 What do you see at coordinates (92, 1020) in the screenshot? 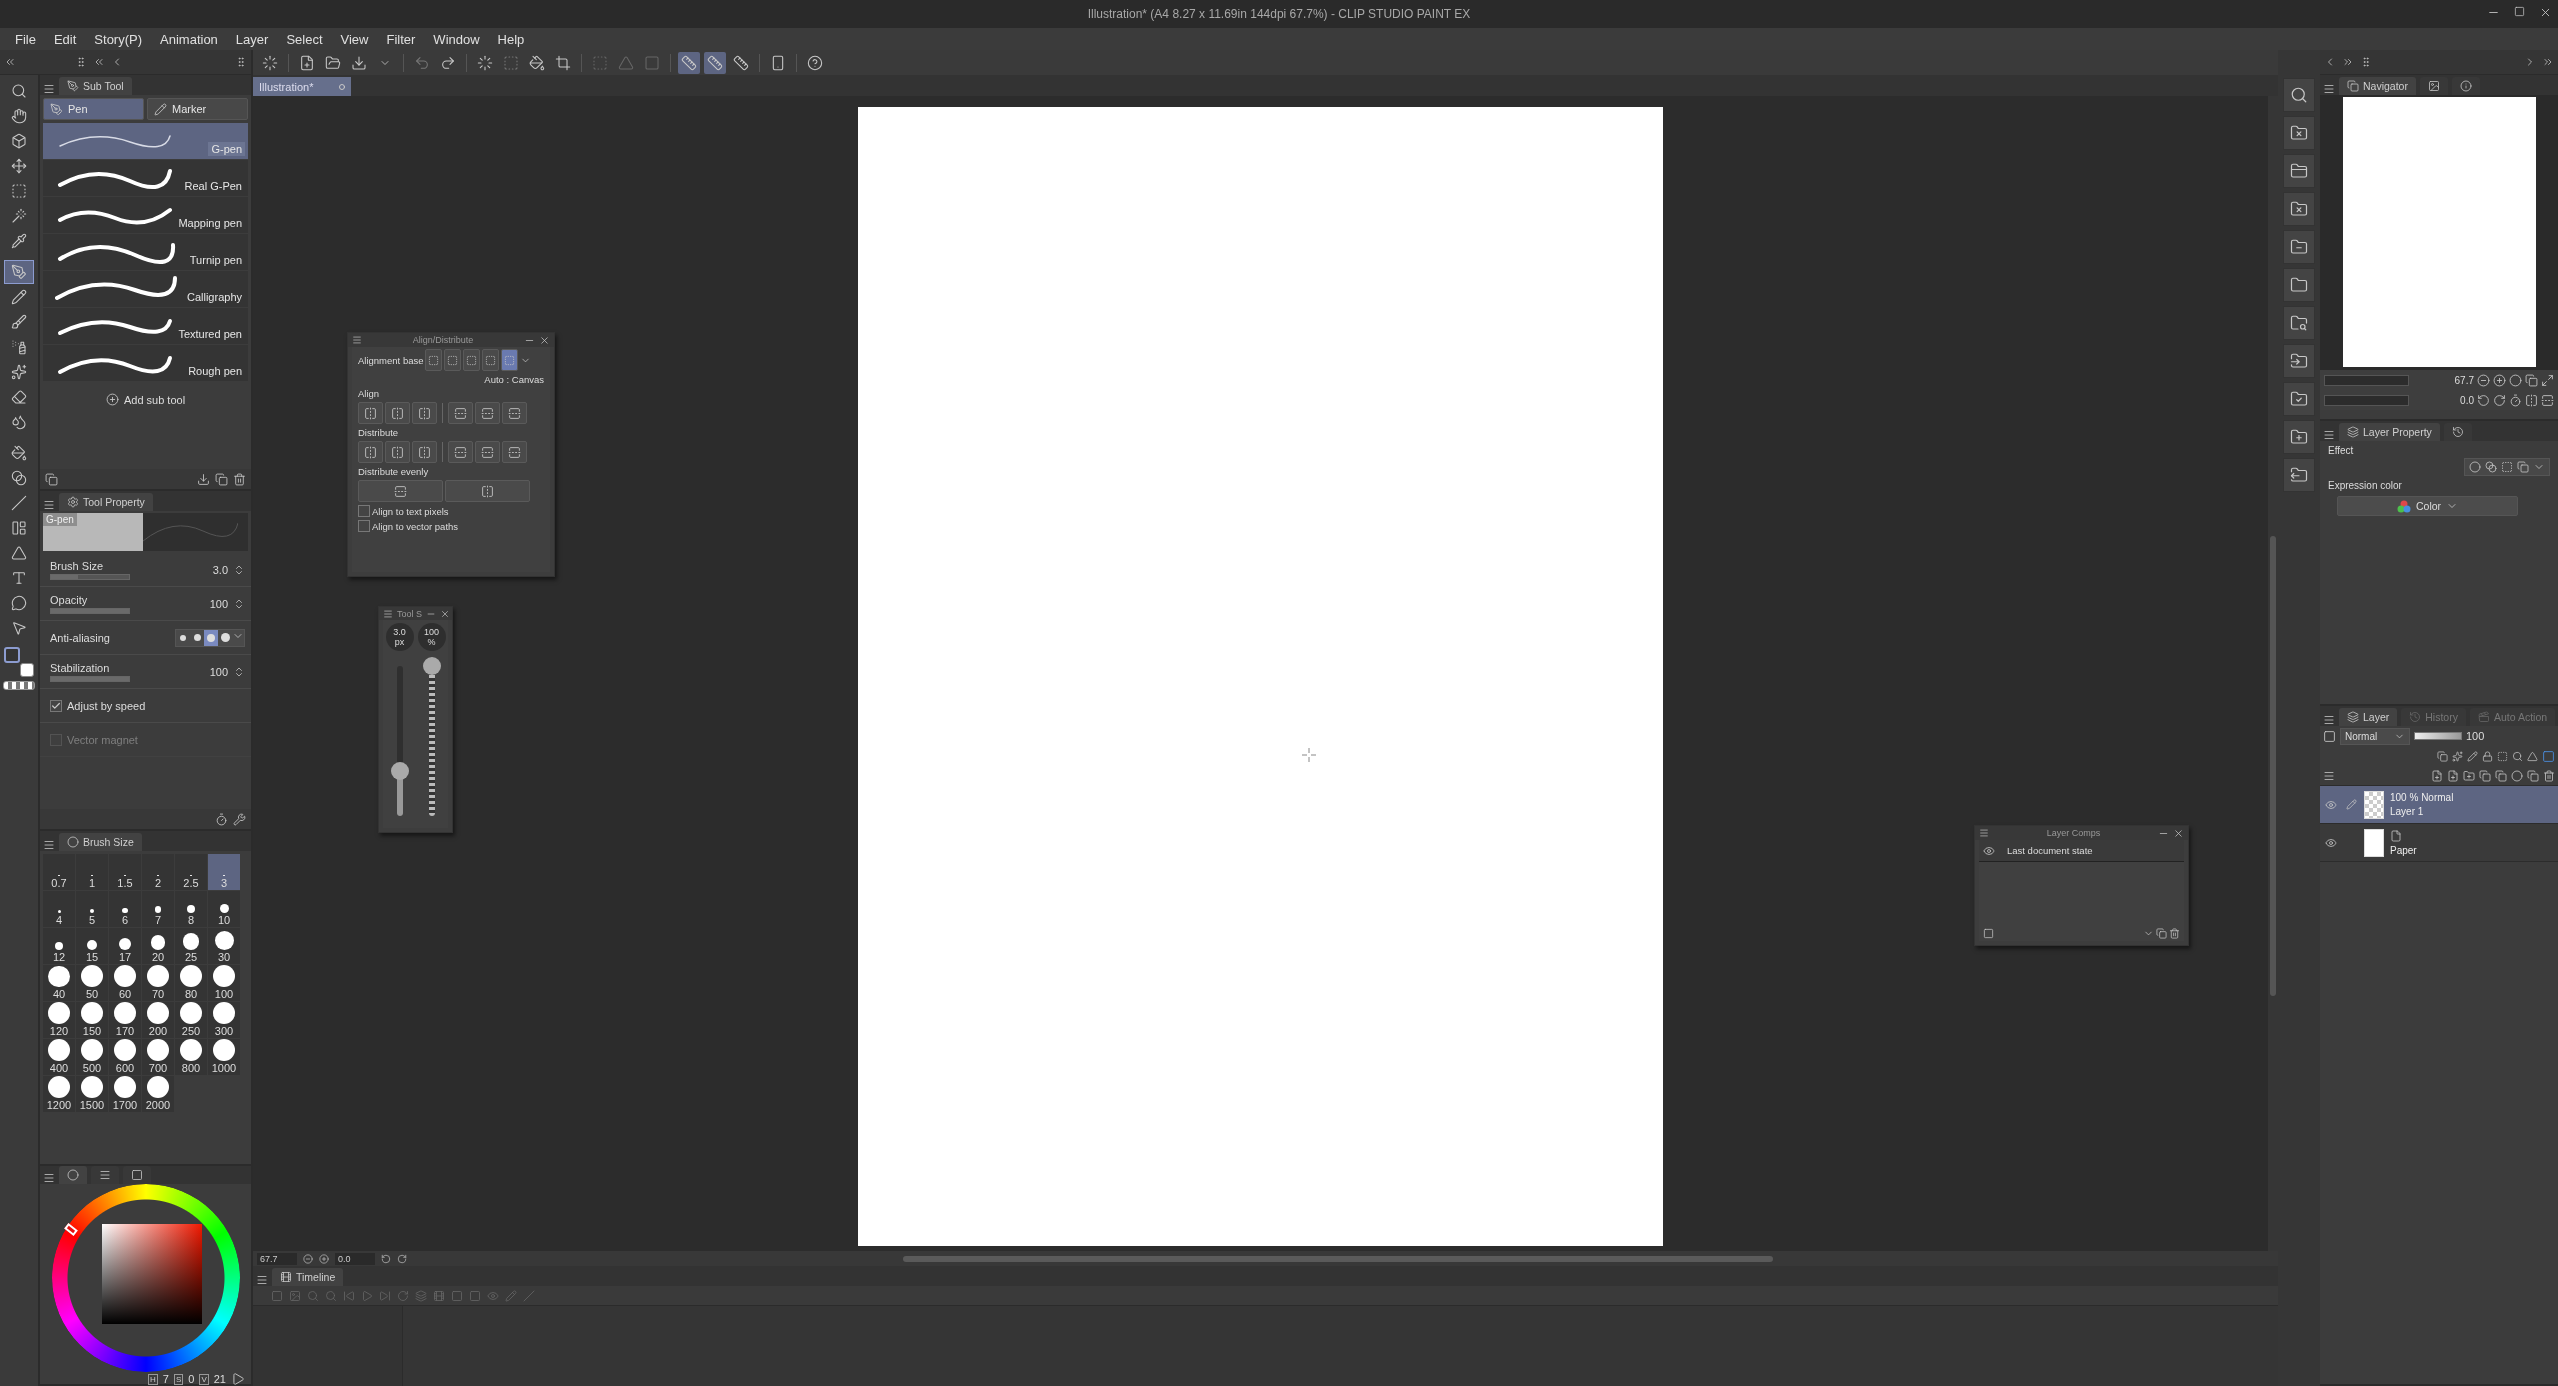
I see `brush-size-cell: 150` at bounding box center [92, 1020].